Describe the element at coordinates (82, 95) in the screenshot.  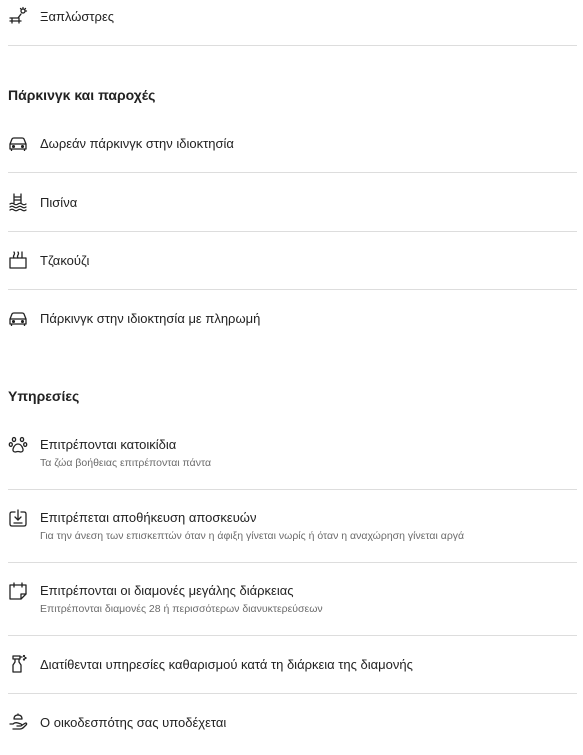
I see `section-heading-parking: Πάρκινγκ και παροχές` at that location.